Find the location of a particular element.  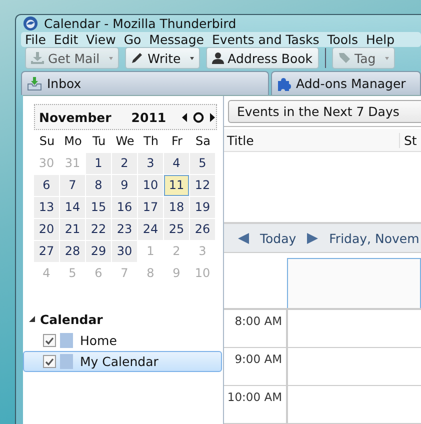

year-label: 2011 is located at coordinates (148, 117).